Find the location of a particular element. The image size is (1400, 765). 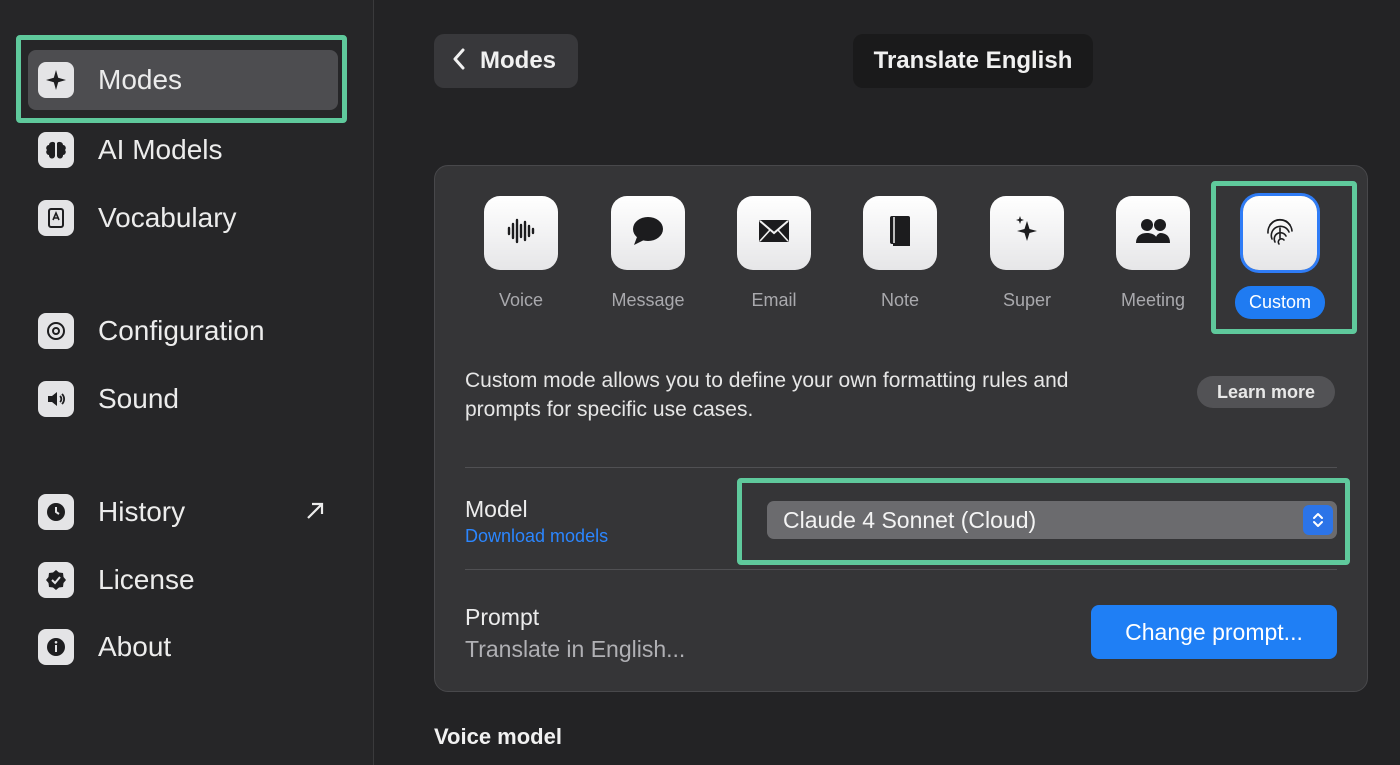

page-title: Translate English is located at coordinates (973, 61).